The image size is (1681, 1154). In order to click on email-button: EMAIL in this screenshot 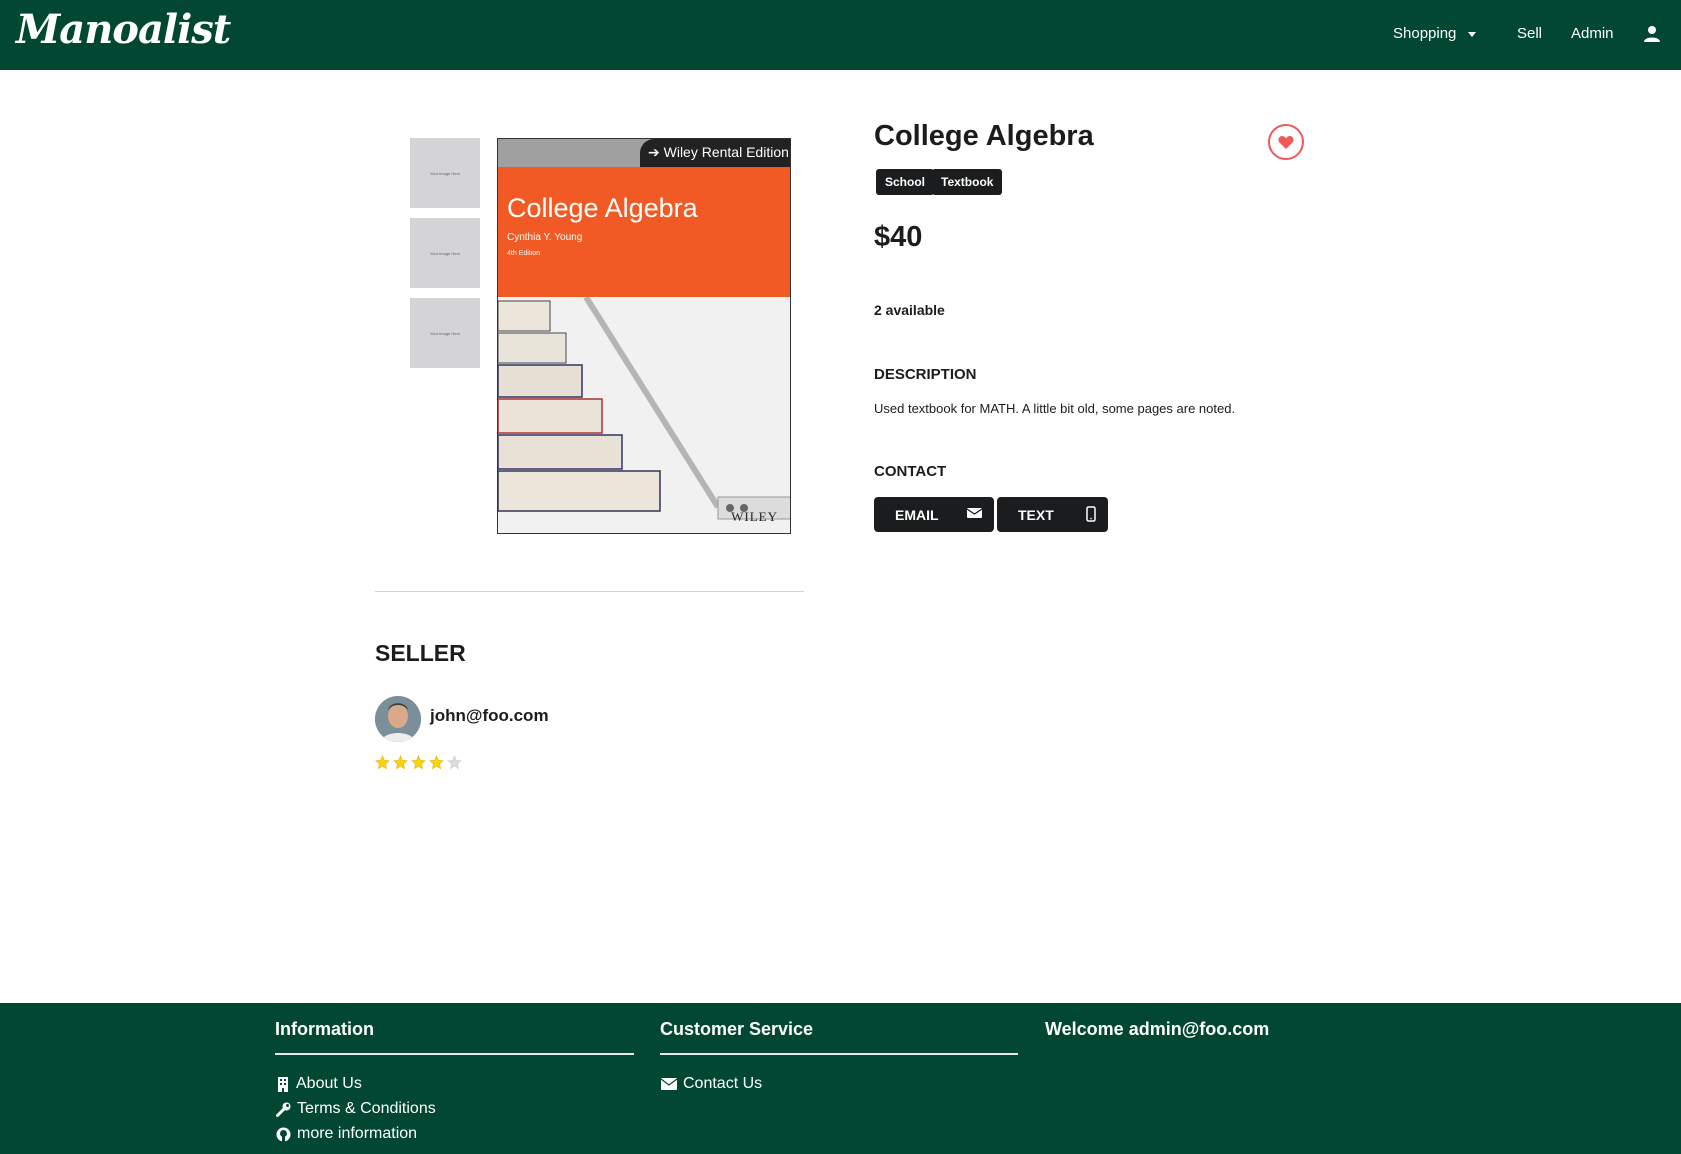, I will do `click(934, 514)`.